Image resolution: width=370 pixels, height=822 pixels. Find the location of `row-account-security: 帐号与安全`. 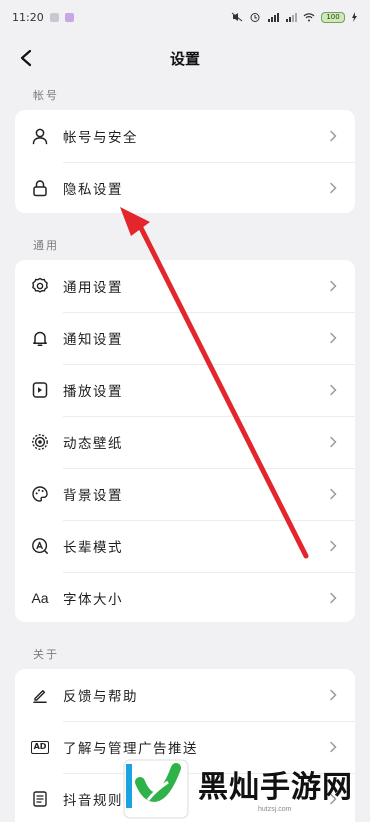

row-account-security: 帐号与安全 is located at coordinates (185, 136).